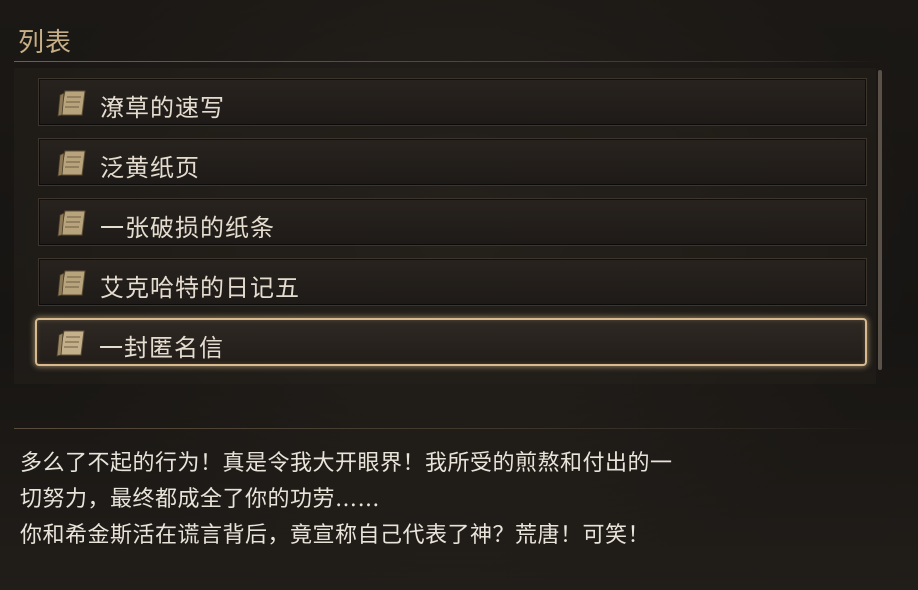 The width and height of the screenshot is (918, 590). What do you see at coordinates (452, 102) in the screenshot?
I see `list-item: 潦草的速写` at bounding box center [452, 102].